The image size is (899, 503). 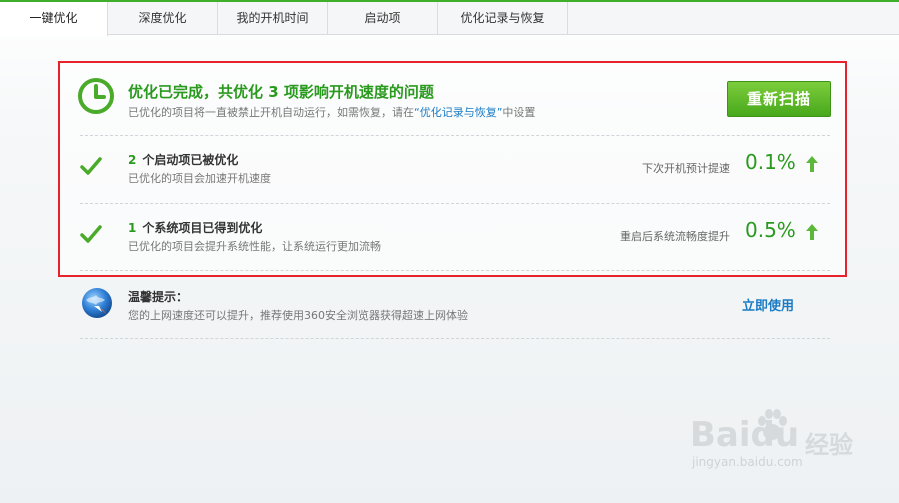 I want to click on summary-desc-suffix: 中设置, so click(x=519, y=112).